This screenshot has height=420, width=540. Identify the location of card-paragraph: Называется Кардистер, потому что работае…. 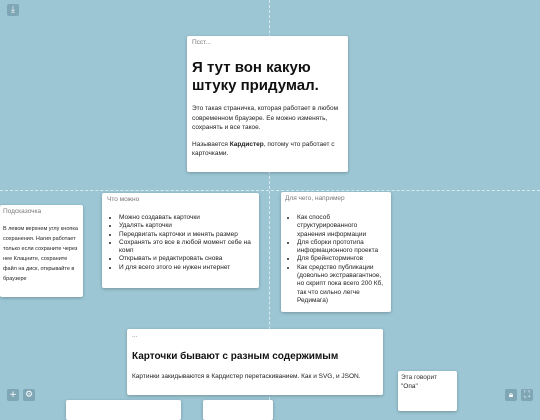
(267, 149).